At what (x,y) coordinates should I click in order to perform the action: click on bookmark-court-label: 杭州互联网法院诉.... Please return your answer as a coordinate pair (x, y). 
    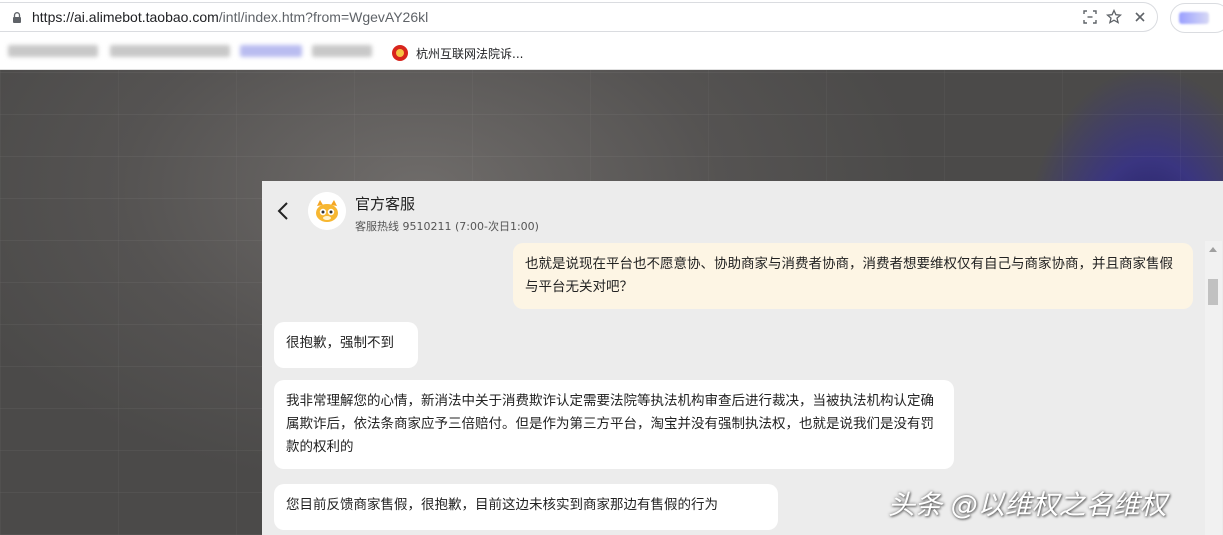
    Looking at the image, I should click on (470, 53).